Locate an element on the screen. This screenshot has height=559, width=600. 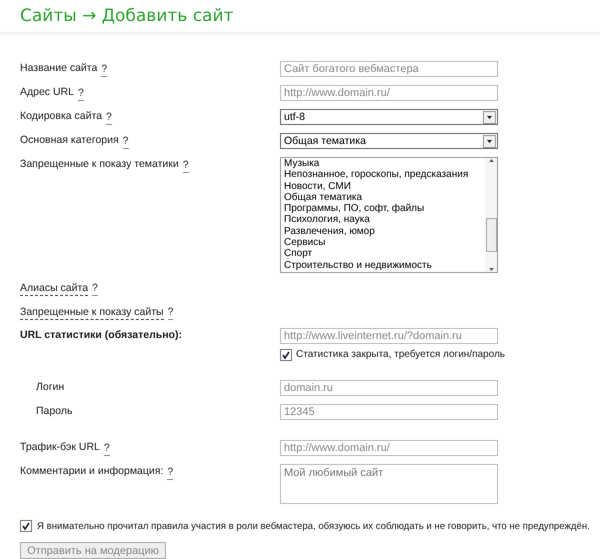
field-label: URL статистики (обязательно): is located at coordinates (101, 335).